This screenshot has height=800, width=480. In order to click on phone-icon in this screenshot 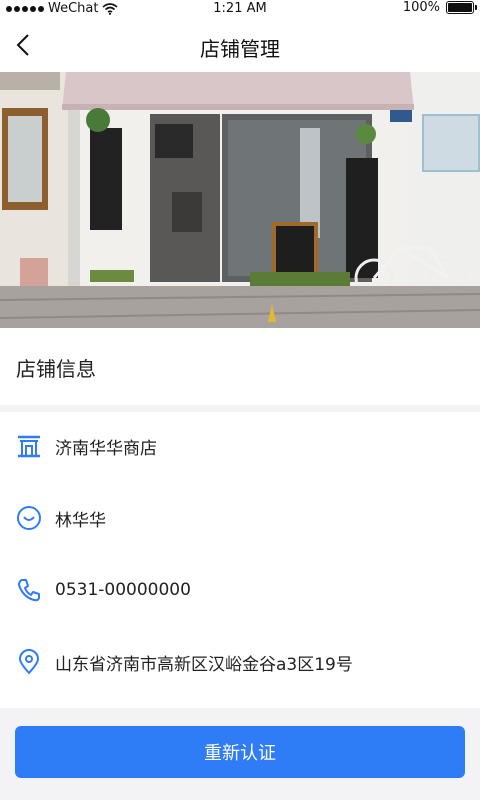, I will do `click(29, 590)`.